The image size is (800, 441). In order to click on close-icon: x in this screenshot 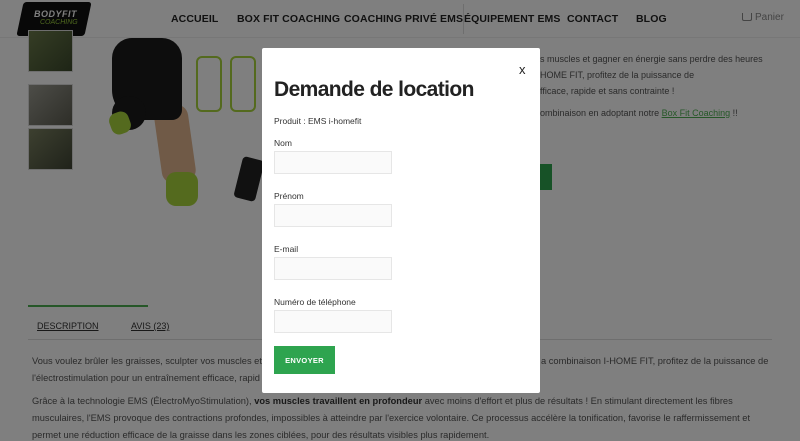, I will do `click(522, 69)`.